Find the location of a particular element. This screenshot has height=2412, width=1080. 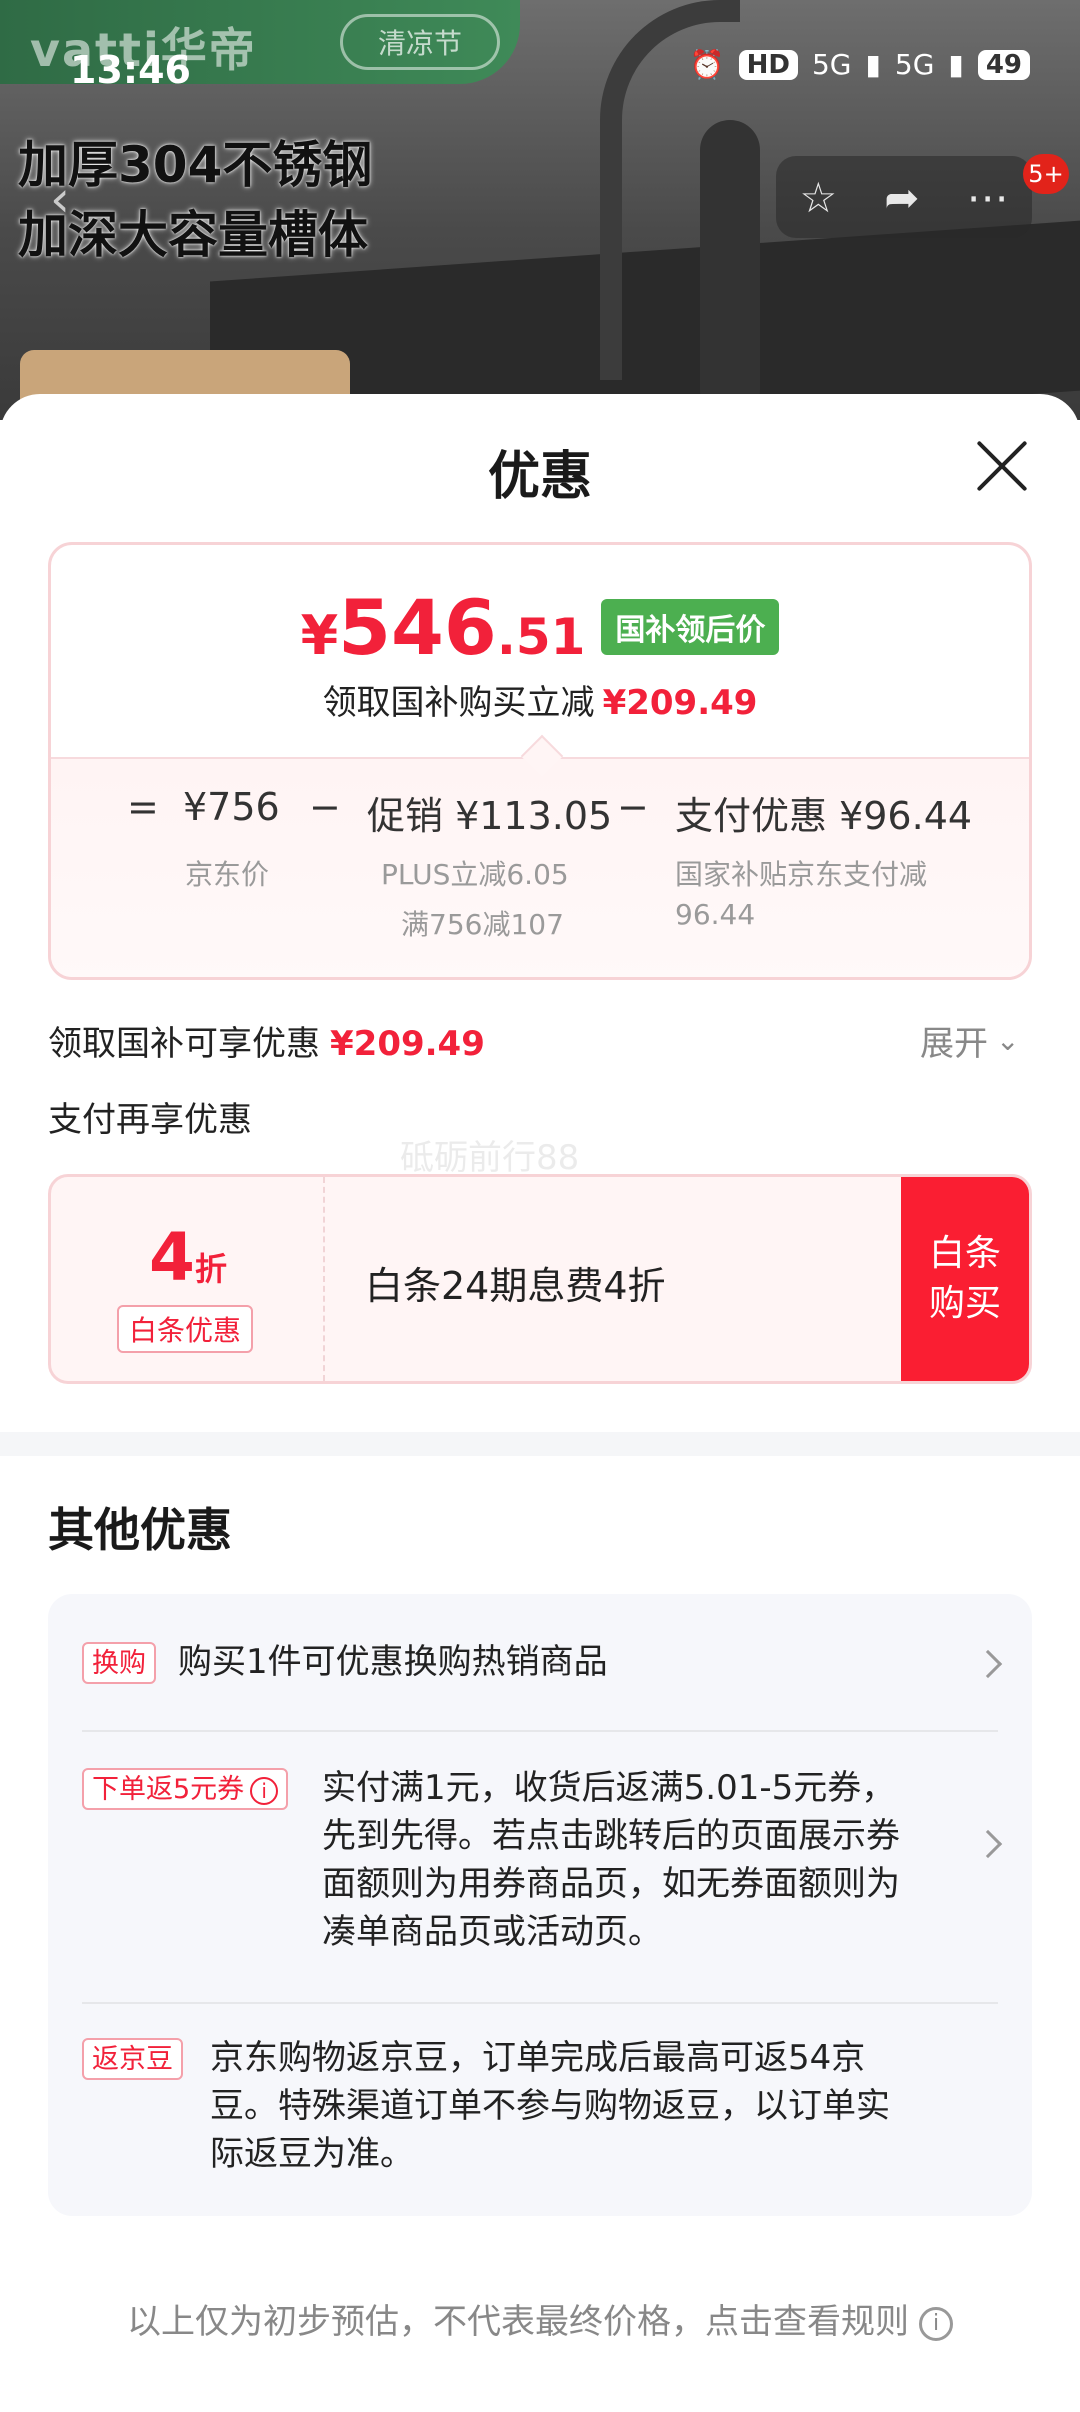

signal-2-icon: ▮ is located at coordinates (956, 64).